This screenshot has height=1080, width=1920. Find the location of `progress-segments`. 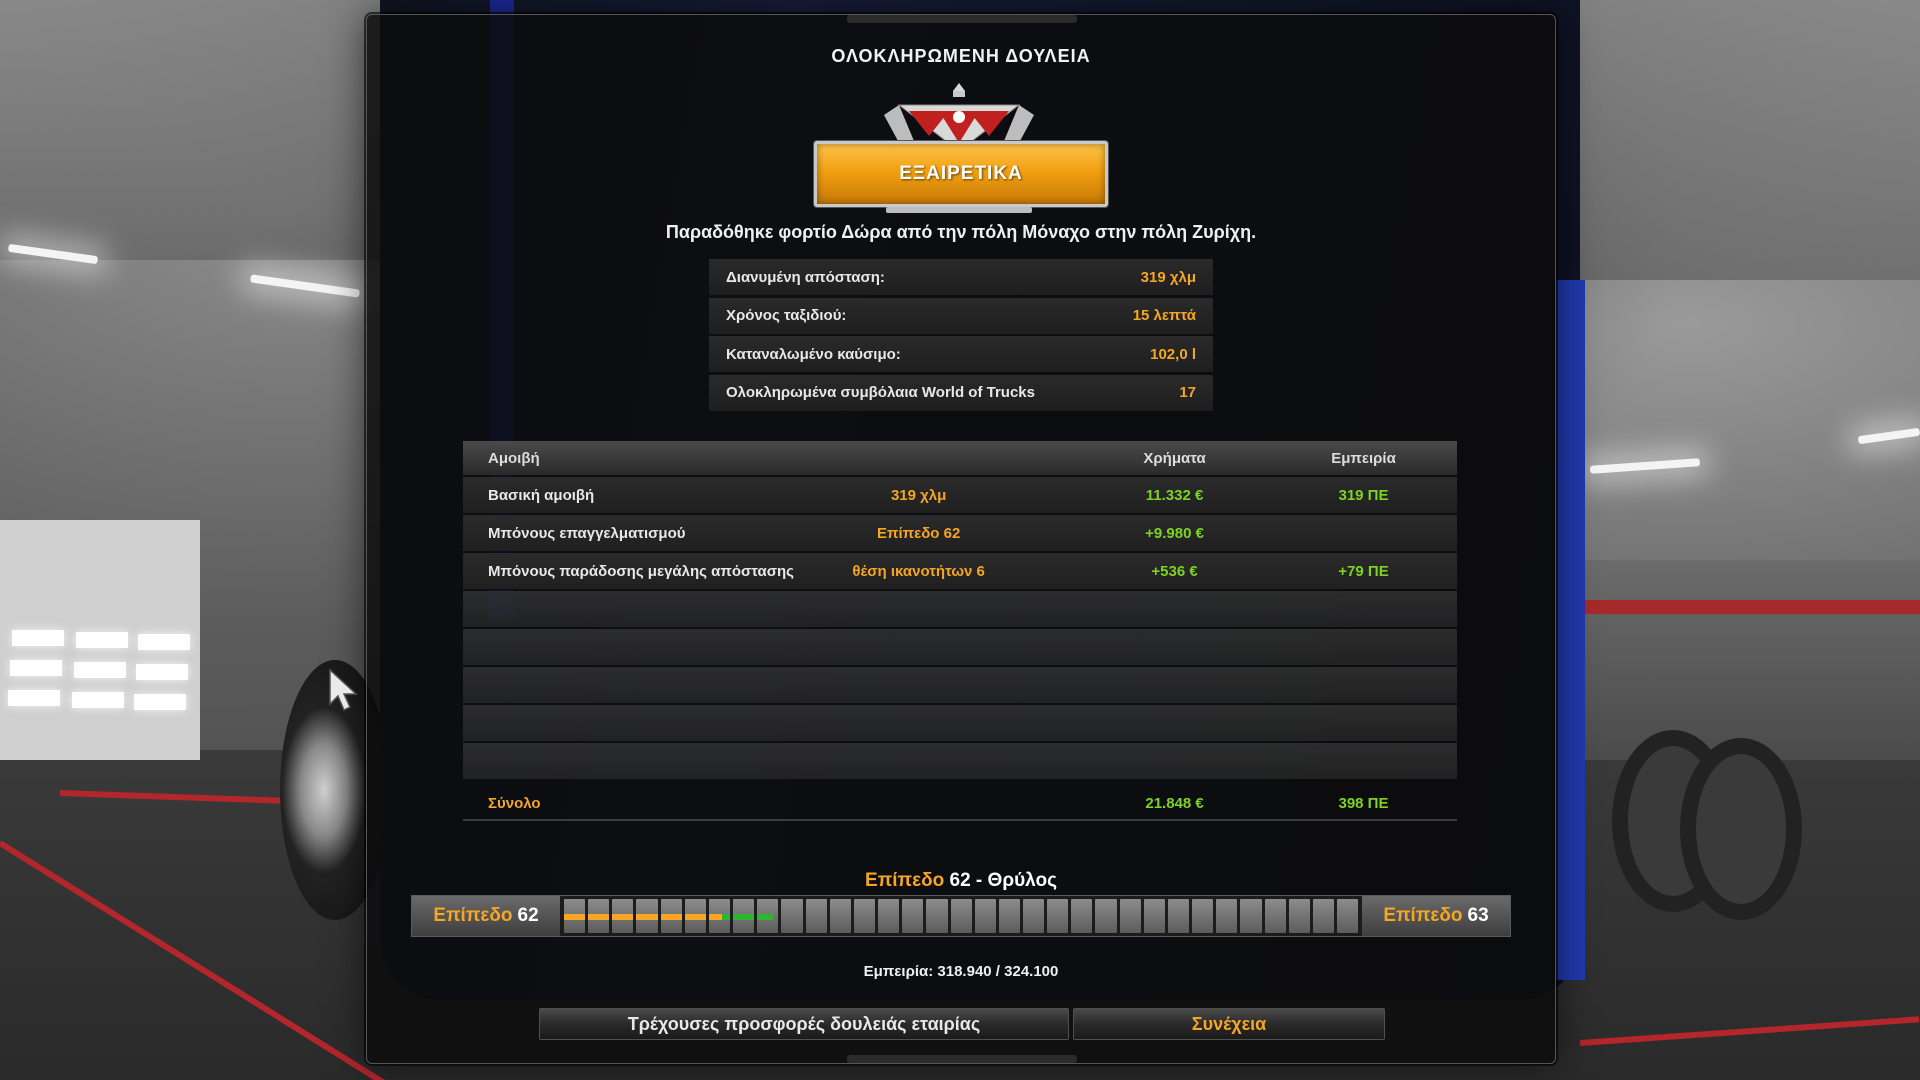

progress-segments is located at coordinates (961, 916).